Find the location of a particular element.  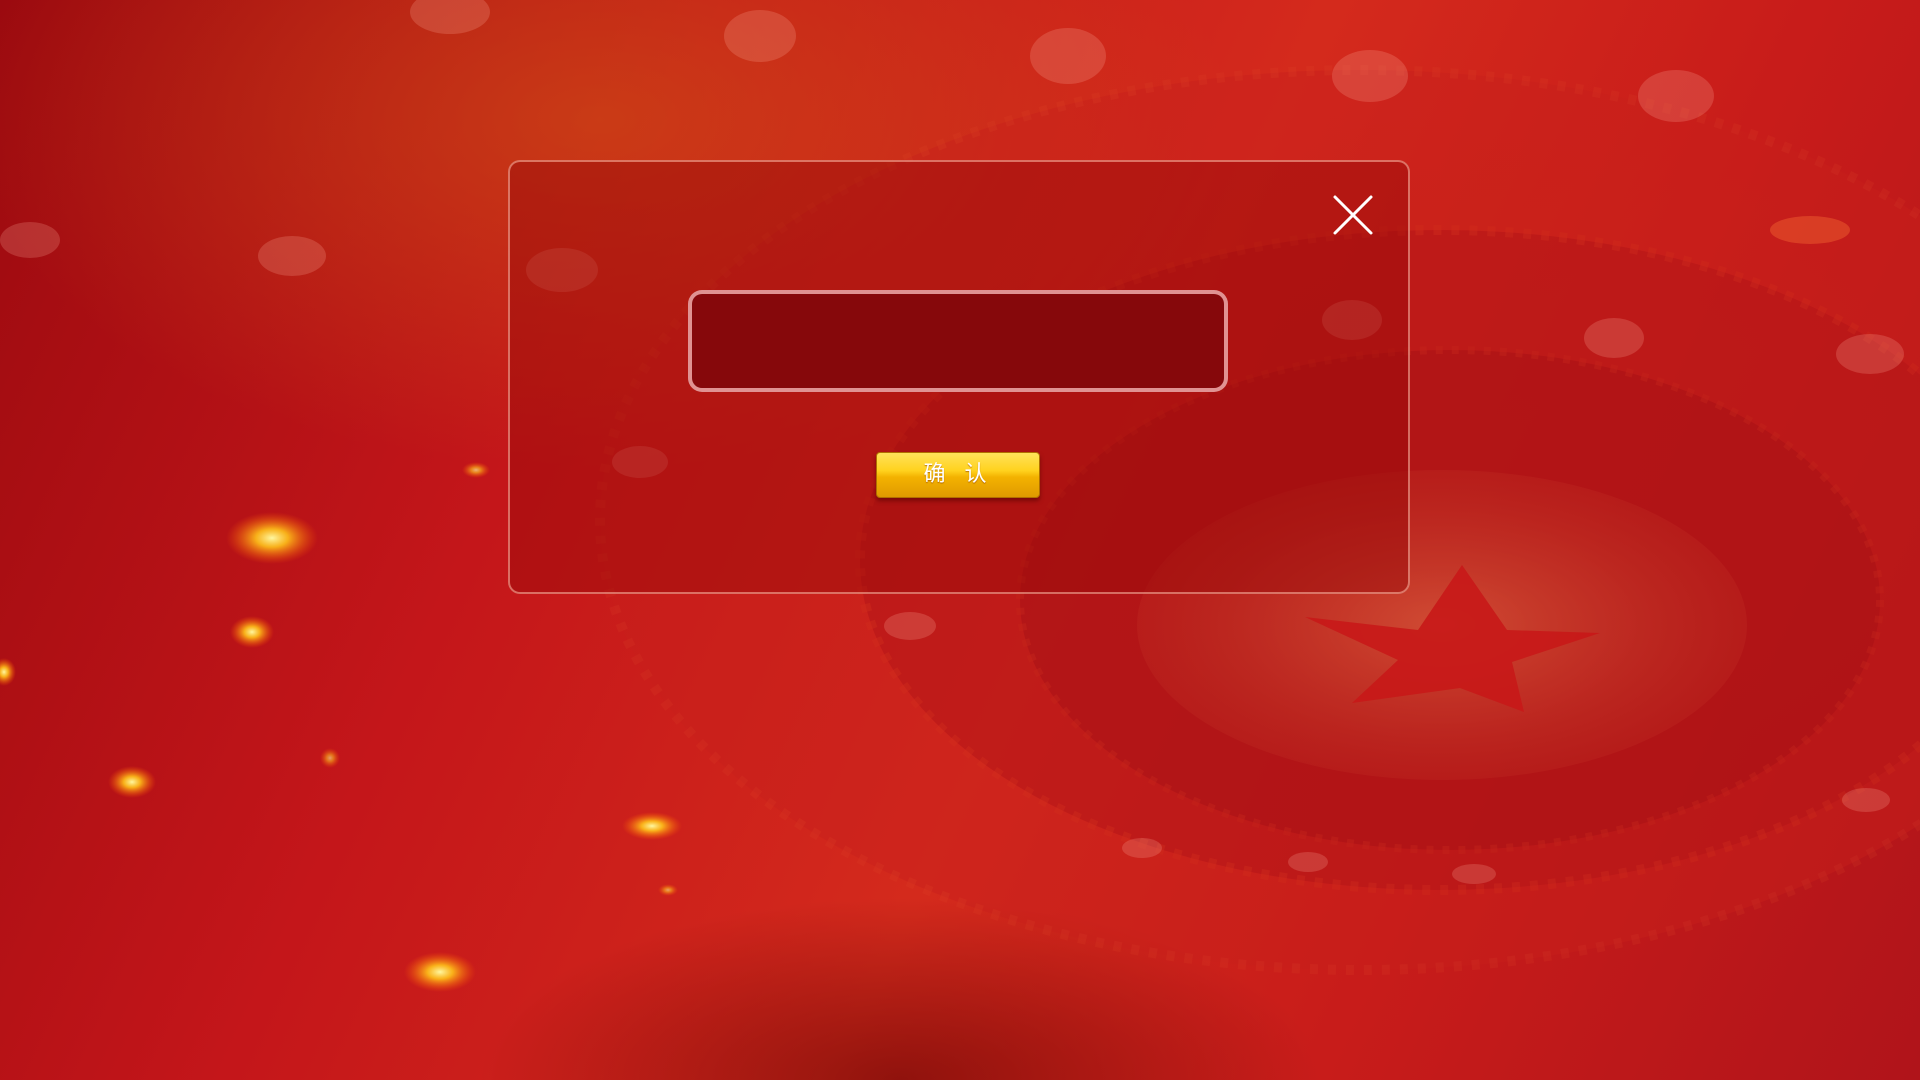

close-button is located at coordinates (1353, 215).